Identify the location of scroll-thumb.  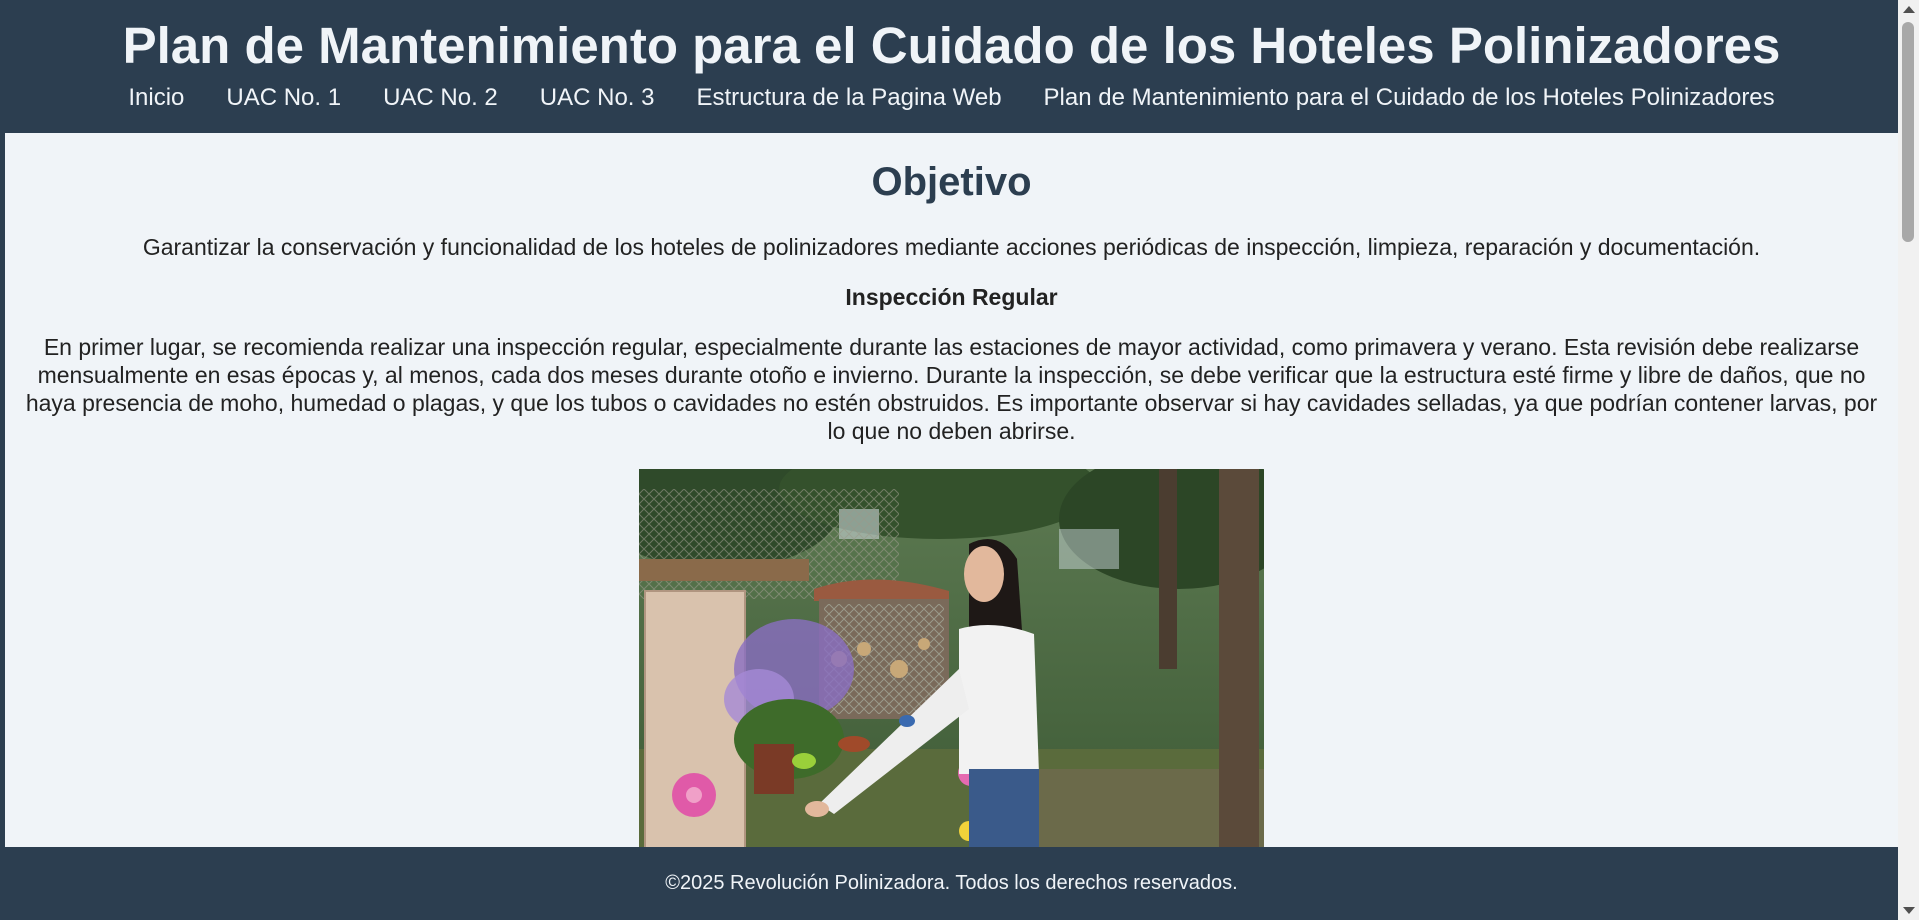
(1908, 132).